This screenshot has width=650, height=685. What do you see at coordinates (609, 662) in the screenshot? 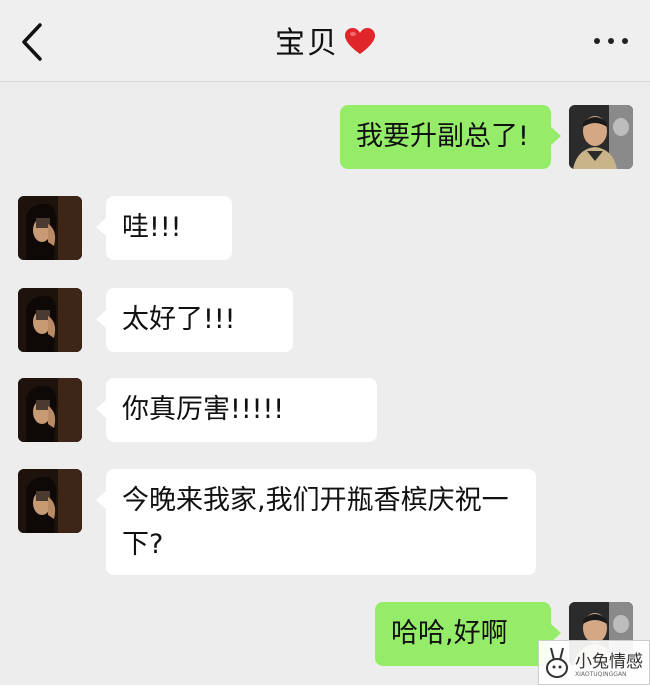
I see `watermark-text: 小兔情感` at bounding box center [609, 662].